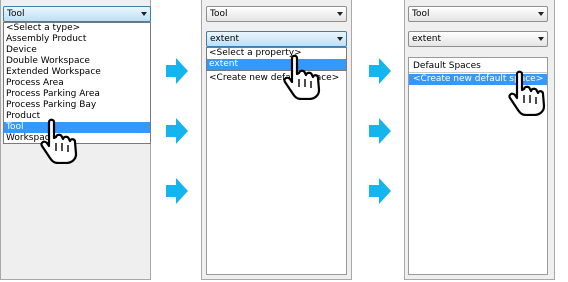 The height and width of the screenshot is (282, 568). What do you see at coordinates (77, 28) in the screenshot?
I see `type-option: <Select a type>` at bounding box center [77, 28].